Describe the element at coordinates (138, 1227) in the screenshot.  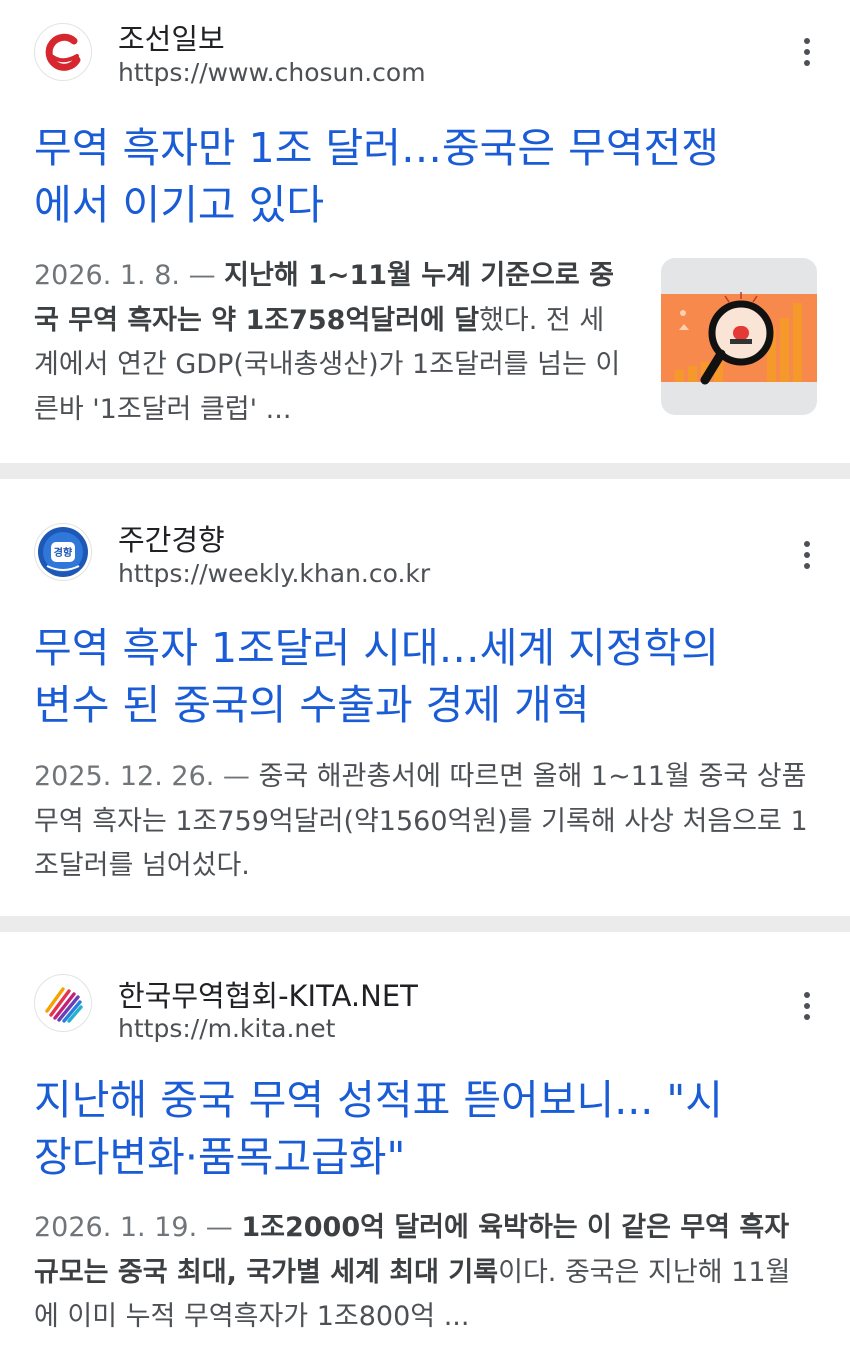
I see `result-date: 2026. 1. 19. —` at that location.